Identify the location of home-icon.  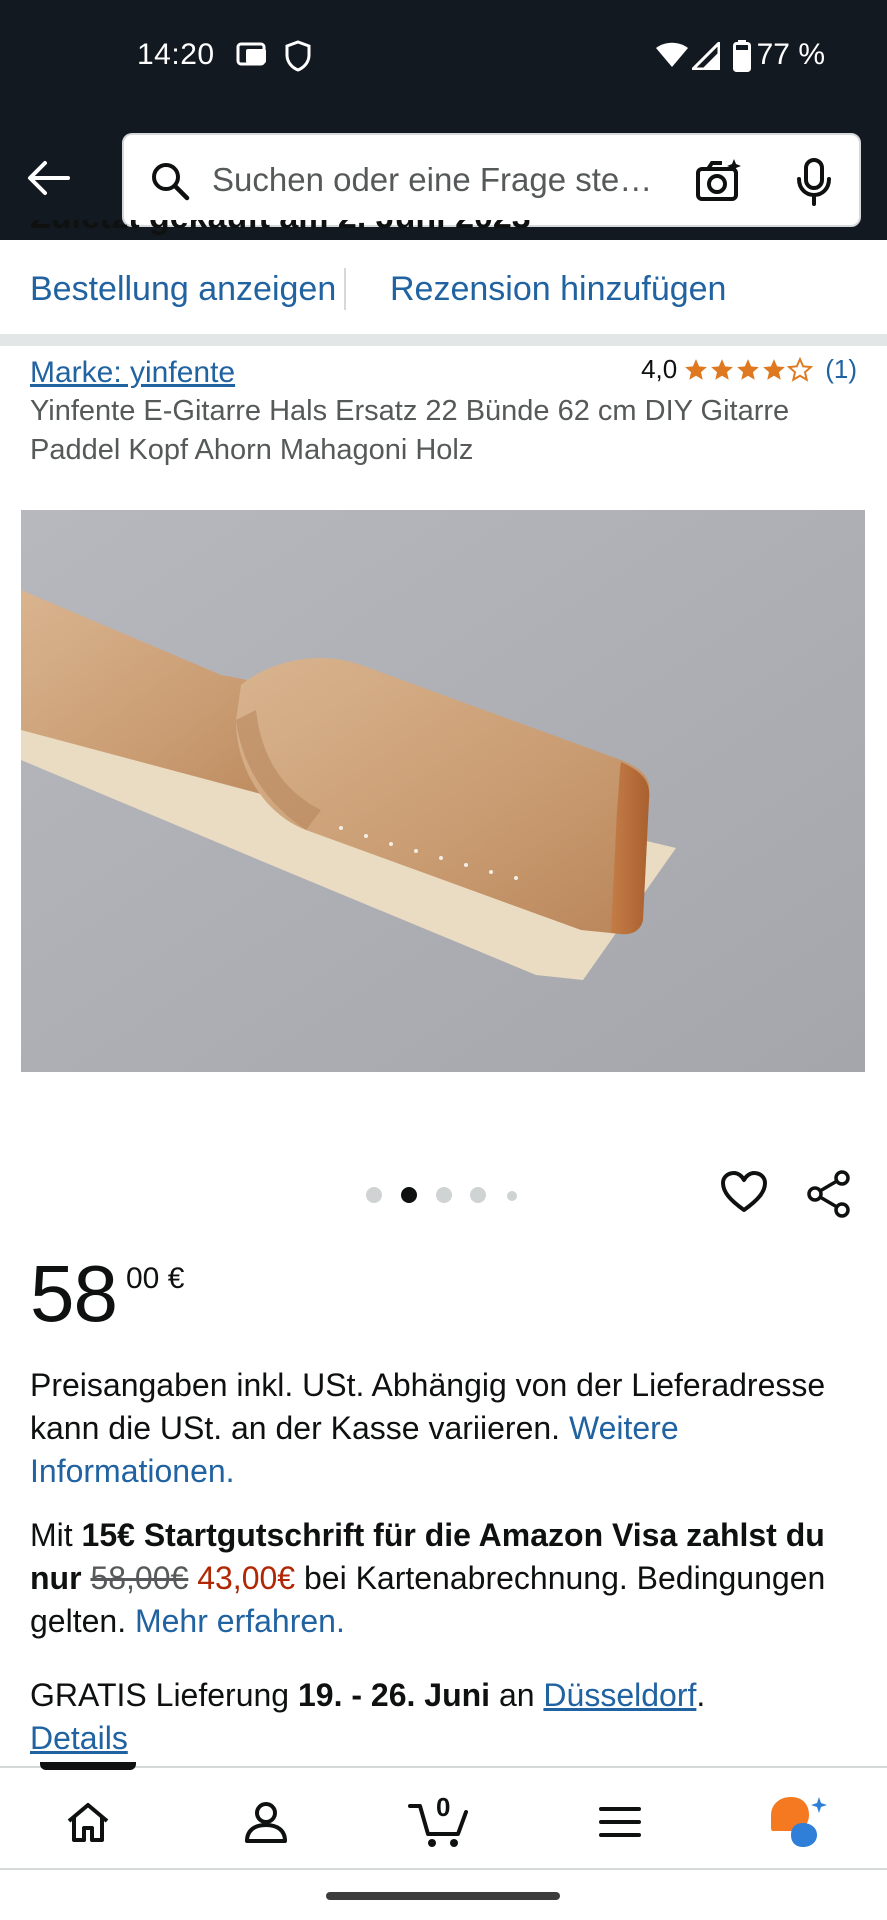
(88, 1822).